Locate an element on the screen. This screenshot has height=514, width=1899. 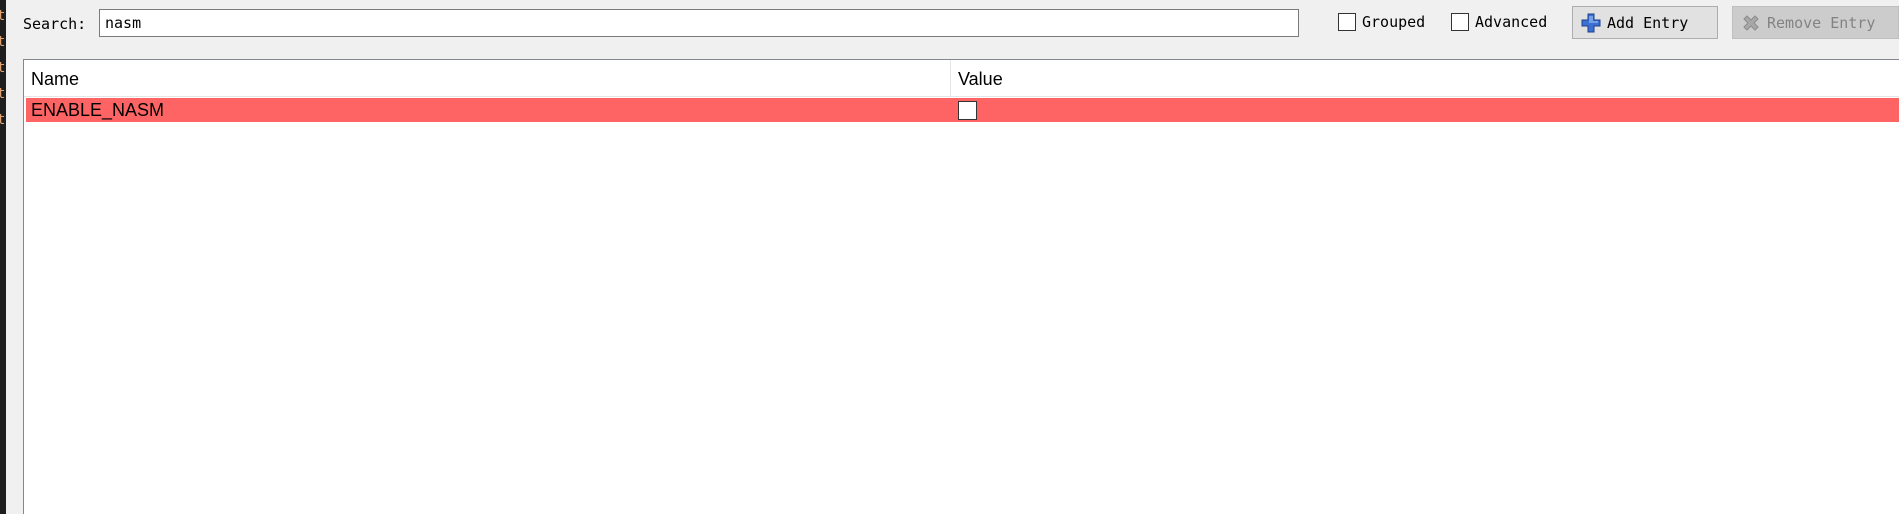
row-name-cell: ENABLE_NASM is located at coordinates (97, 110).